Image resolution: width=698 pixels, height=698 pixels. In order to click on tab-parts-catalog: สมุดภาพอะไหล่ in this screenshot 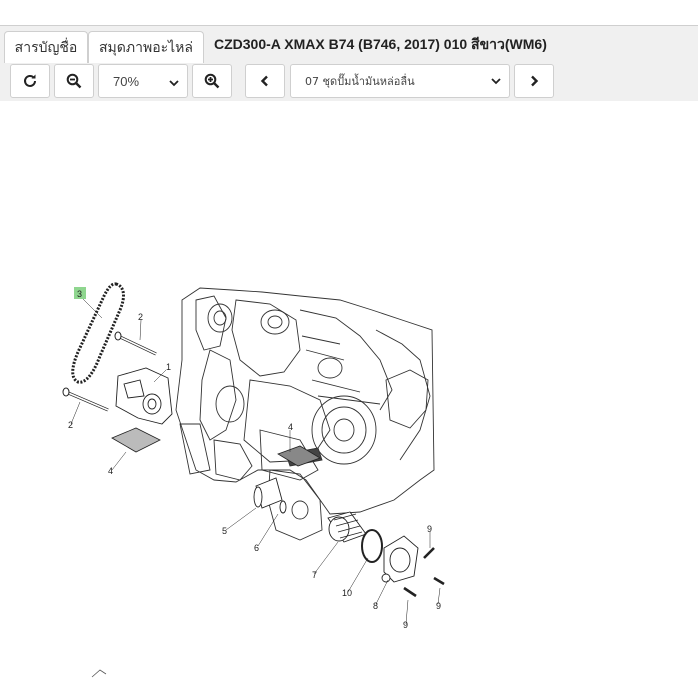, I will do `click(146, 47)`.